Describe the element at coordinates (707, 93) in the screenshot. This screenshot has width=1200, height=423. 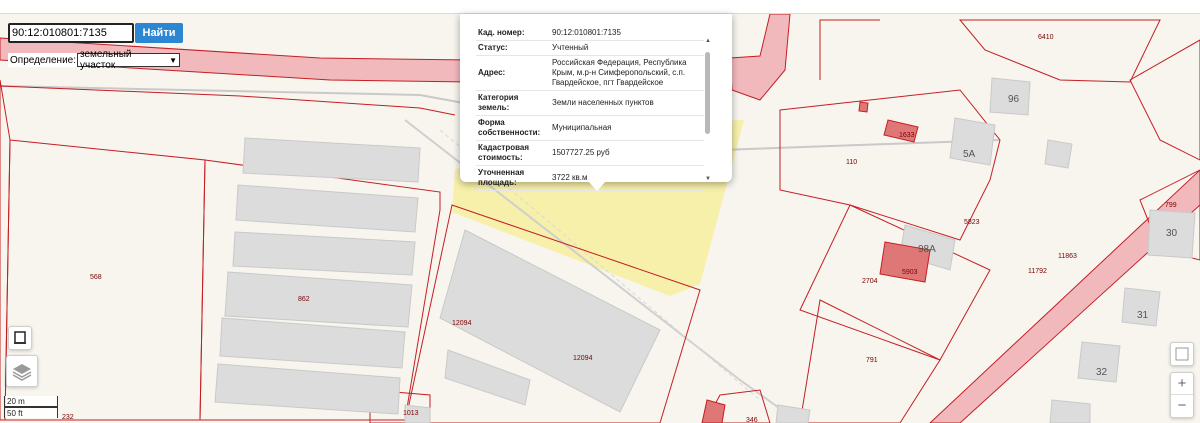
I see `scroll-thumb` at that location.